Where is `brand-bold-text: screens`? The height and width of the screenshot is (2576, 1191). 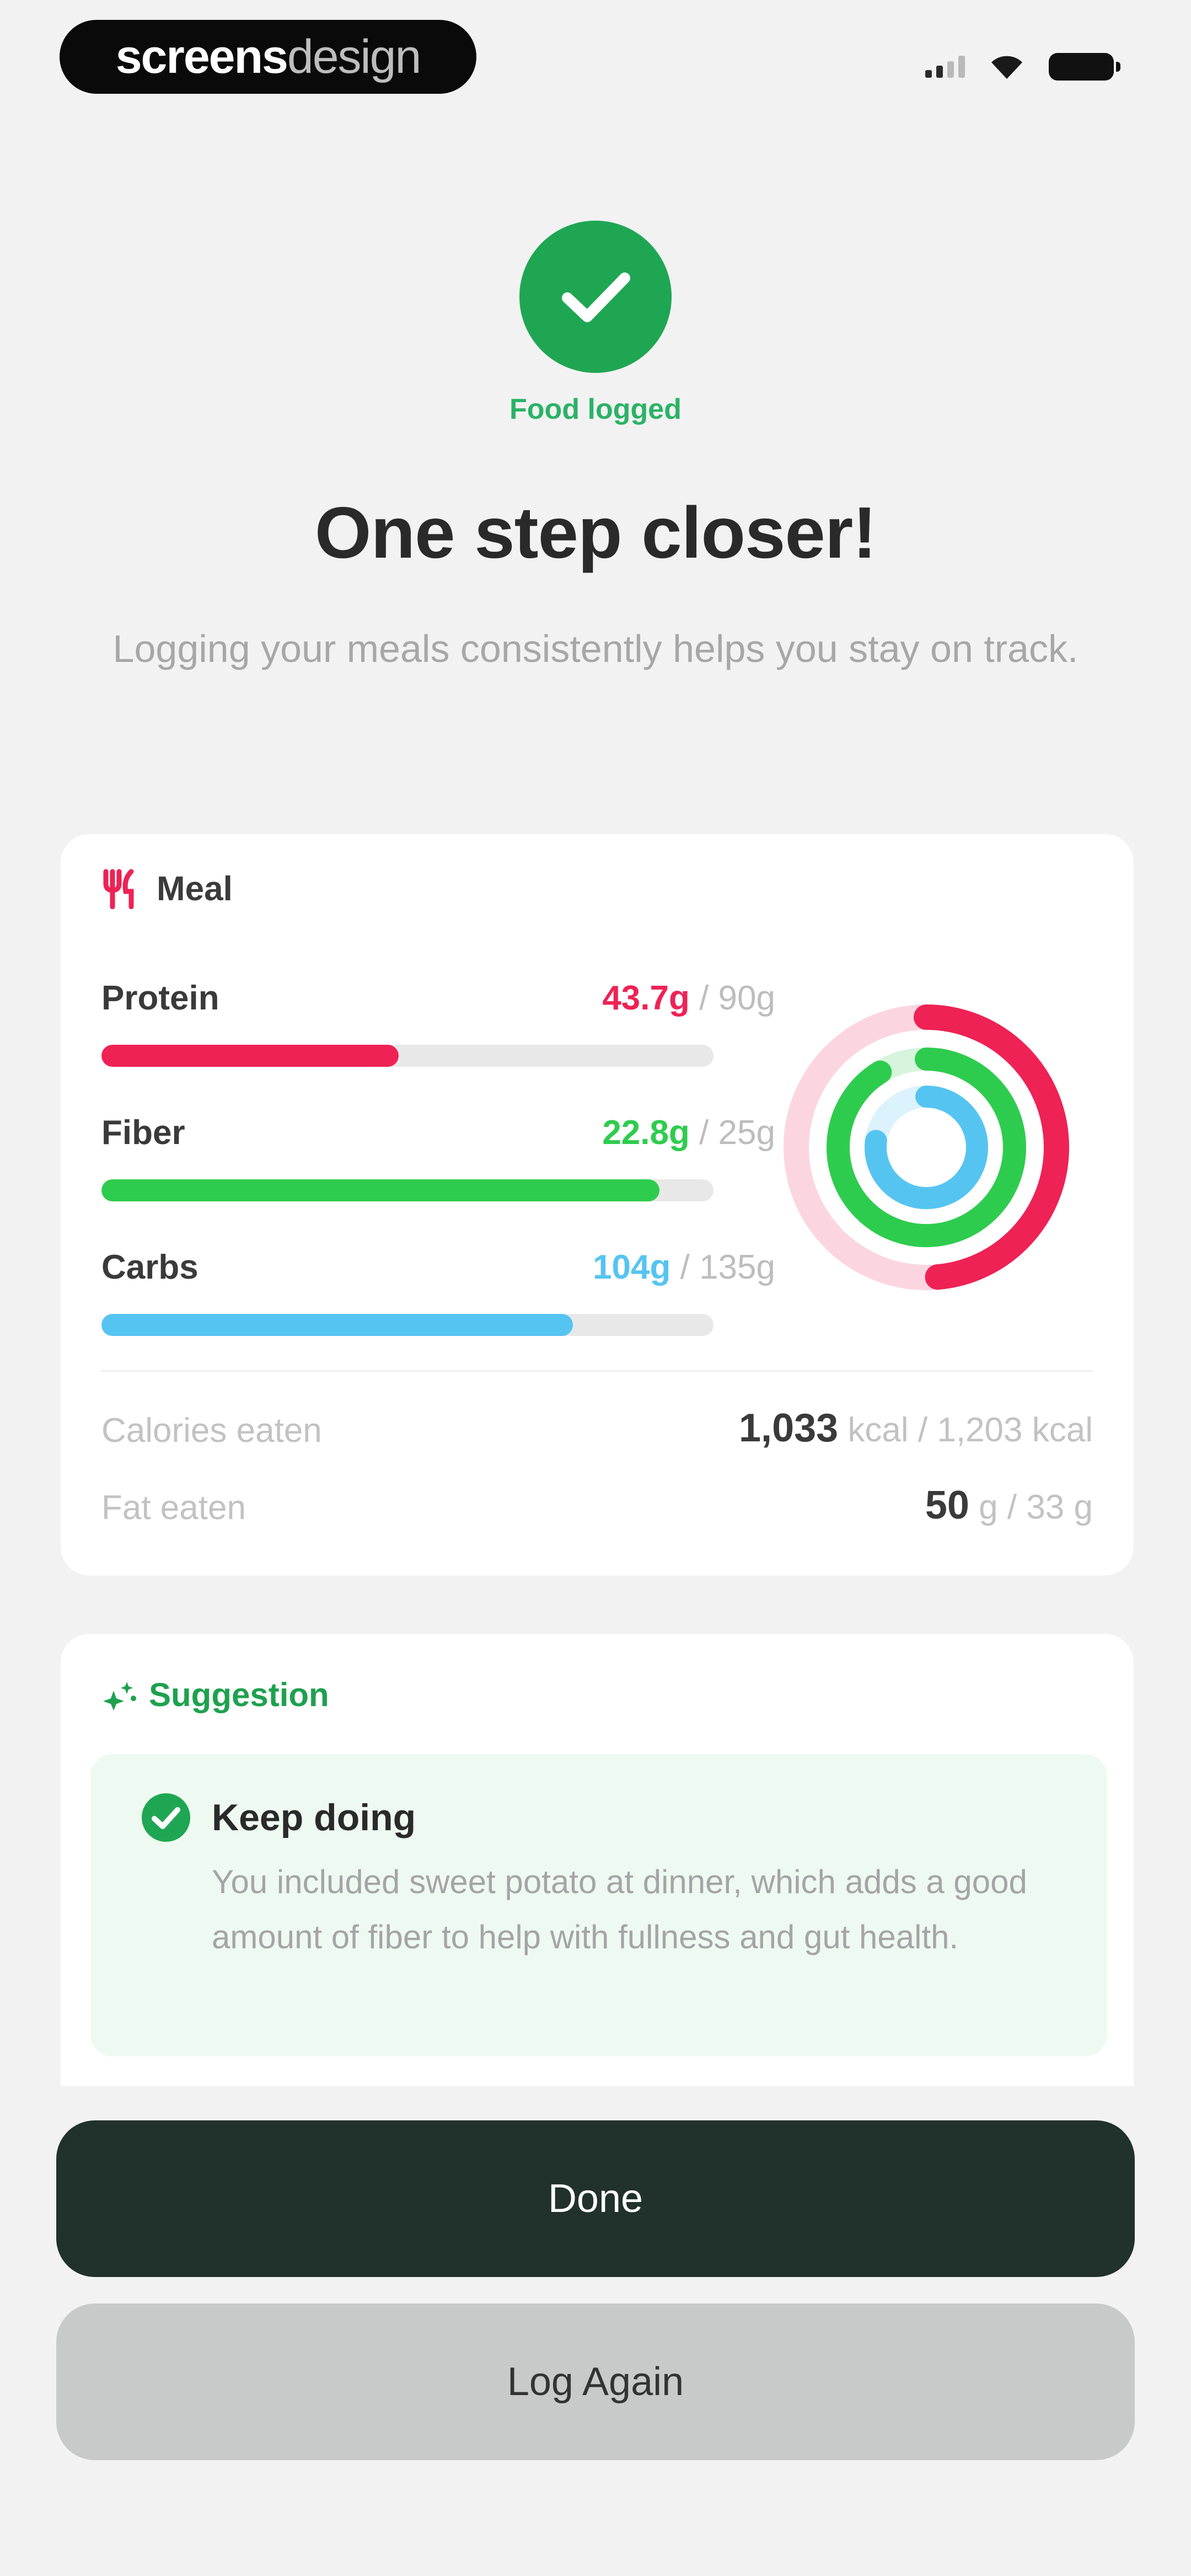 brand-bold-text: screens is located at coordinates (201, 56).